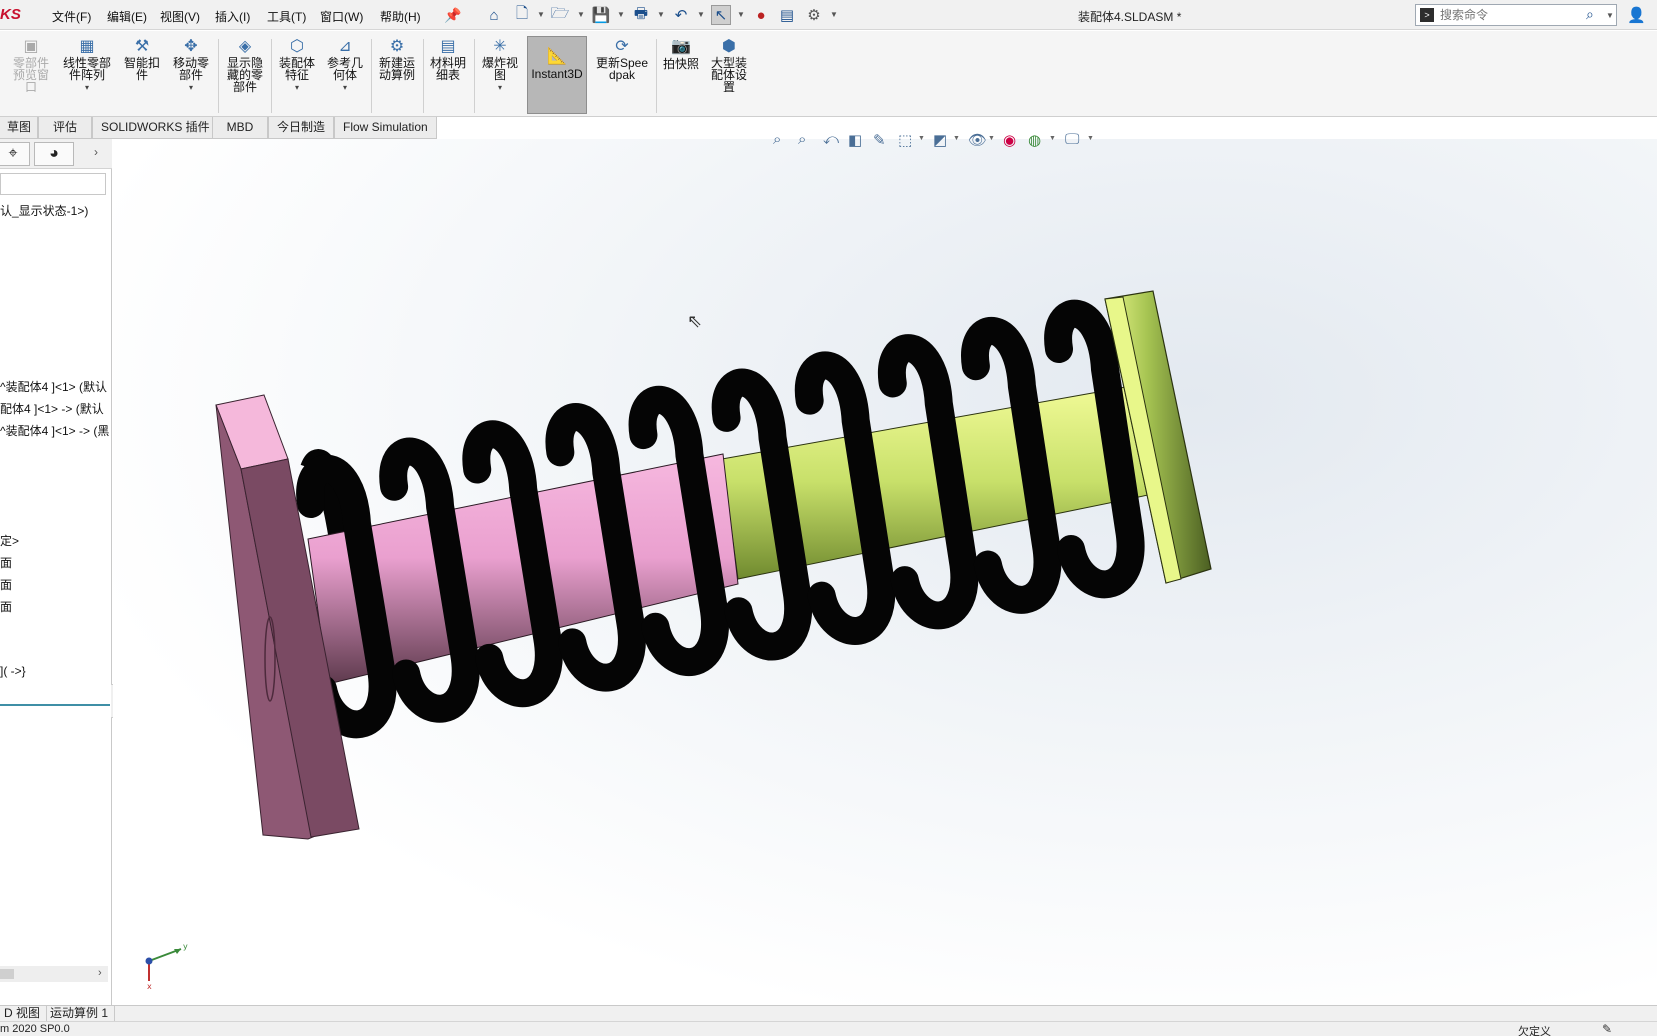 The image size is (1657, 1036). What do you see at coordinates (541, 14) in the screenshot?
I see `new-file-caret-icon: ▼` at bounding box center [541, 14].